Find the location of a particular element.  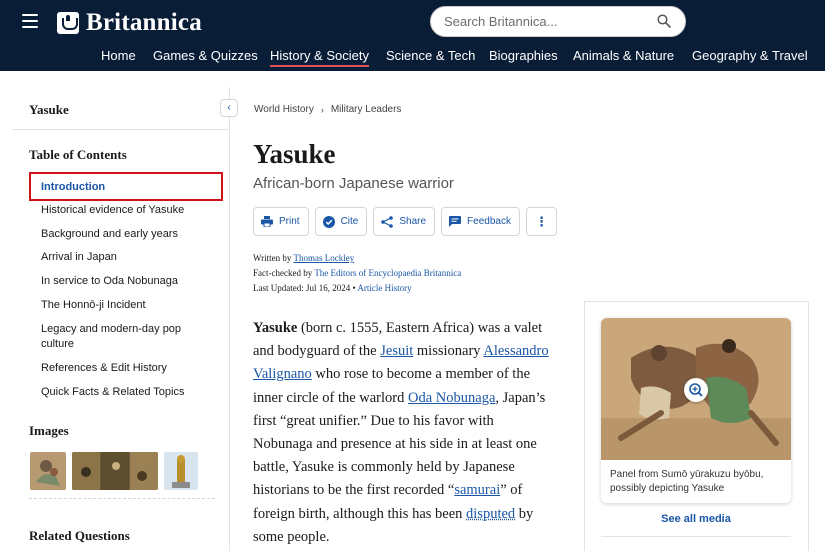

link-oda-nobunaga: Oda Nobunaga is located at coordinates (451, 398).